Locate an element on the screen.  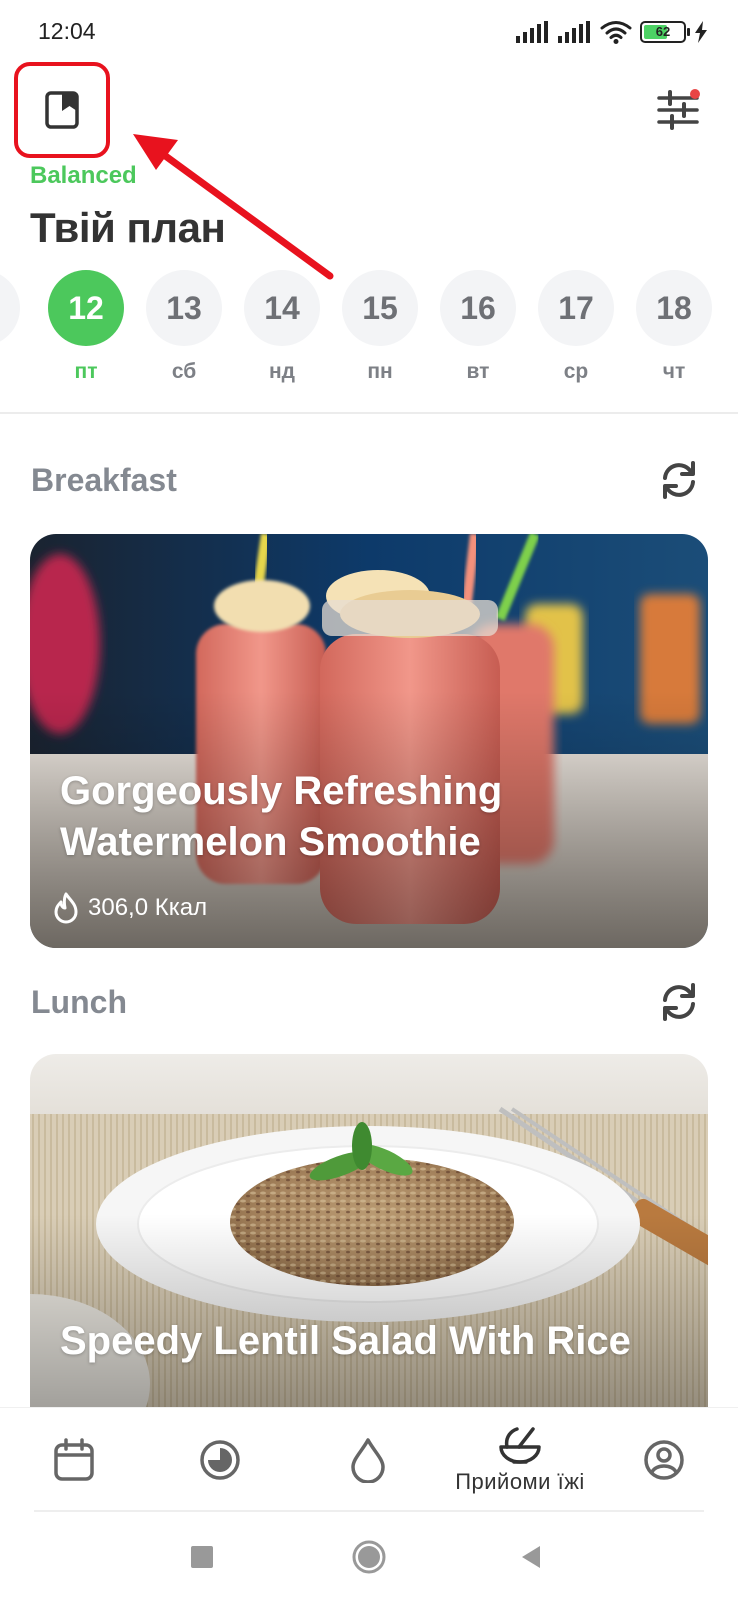
day-number: 13 is located at coordinates (184, 308).